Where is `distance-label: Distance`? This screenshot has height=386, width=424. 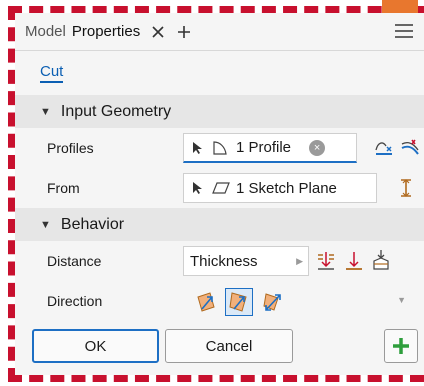
distance-label: Distance is located at coordinates (74, 261).